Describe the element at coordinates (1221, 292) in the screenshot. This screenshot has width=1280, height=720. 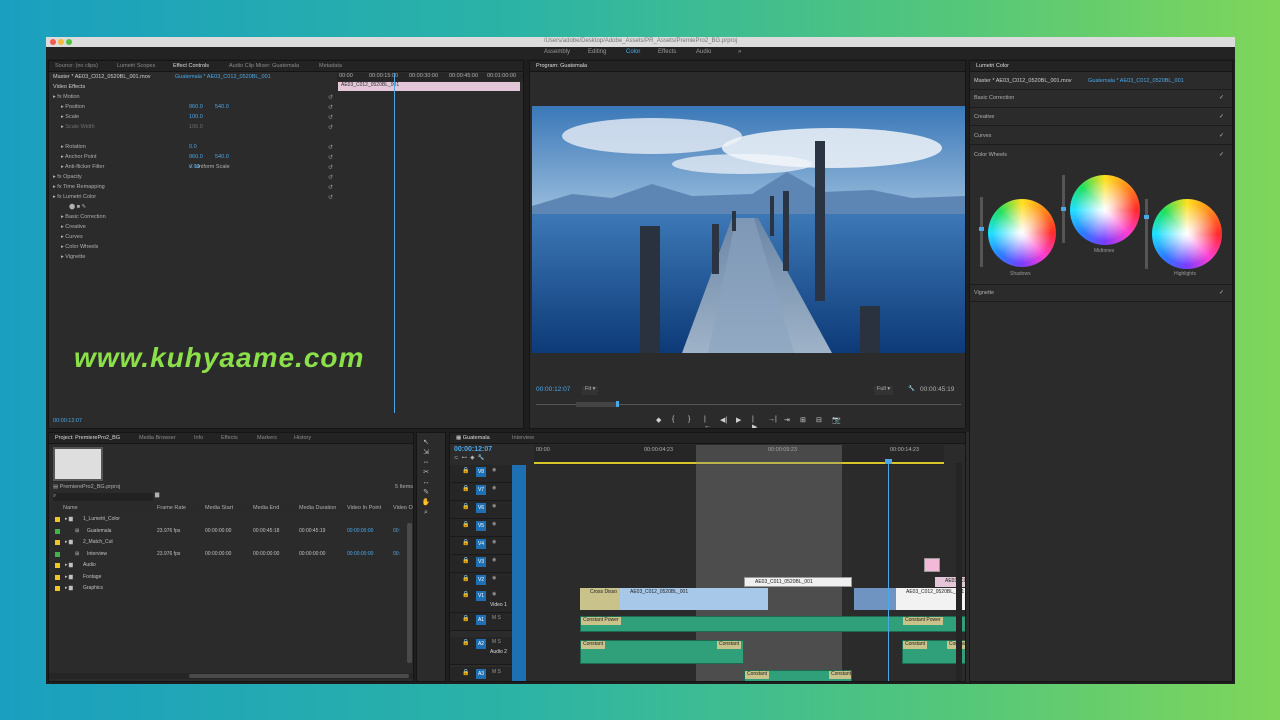
I see `vignette-checkbox: ✓` at that location.